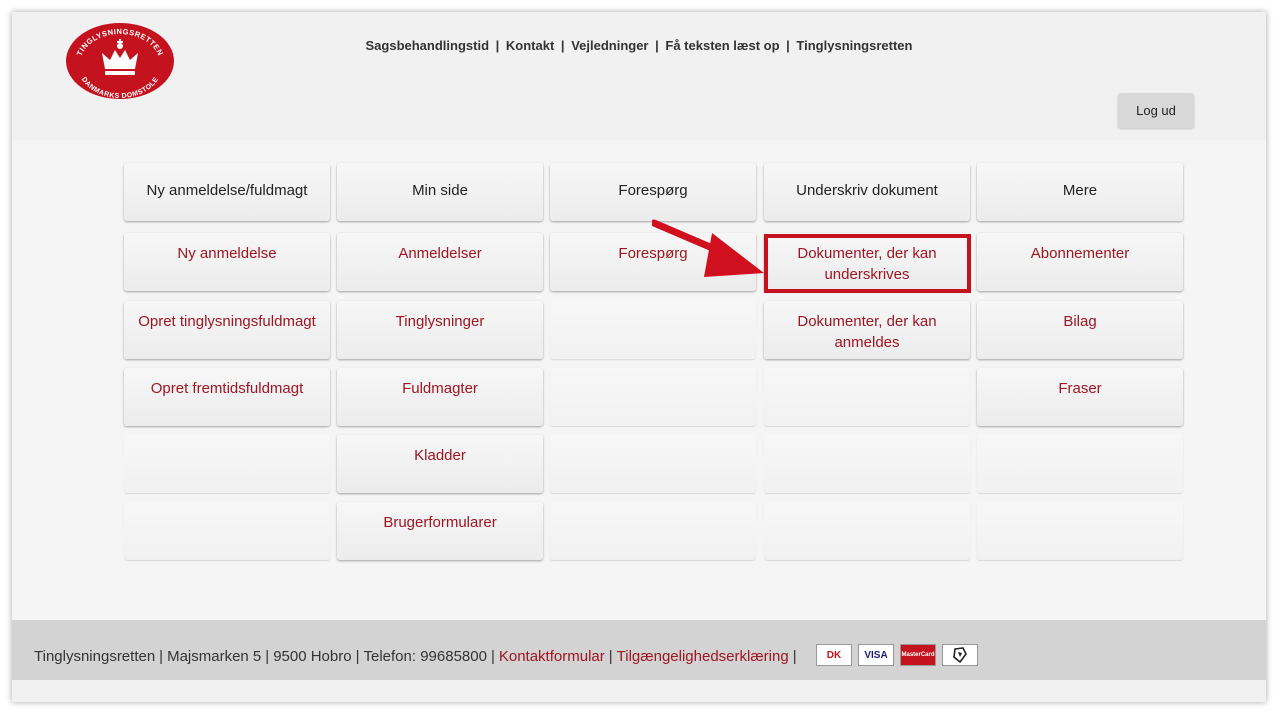 The height and width of the screenshot is (717, 1280). What do you see at coordinates (1080, 192) in the screenshot?
I see `menu-header-mere: Mere` at bounding box center [1080, 192].